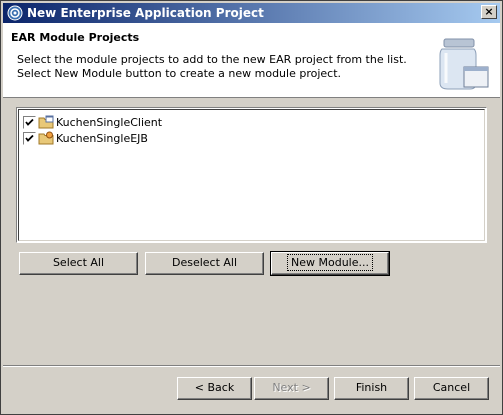 Image resolution: width=503 pixels, height=415 pixels. Describe the element at coordinates (464, 64) in the screenshot. I see `ear-project-wizard-icon` at that location.